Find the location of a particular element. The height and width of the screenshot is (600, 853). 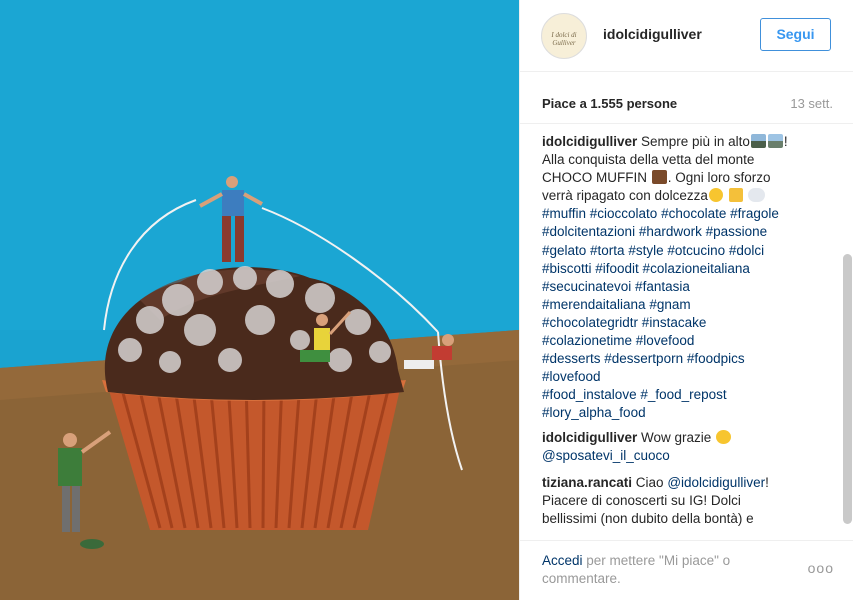

comment-text: . Ogni loro sforzo is located at coordinates (719, 178).